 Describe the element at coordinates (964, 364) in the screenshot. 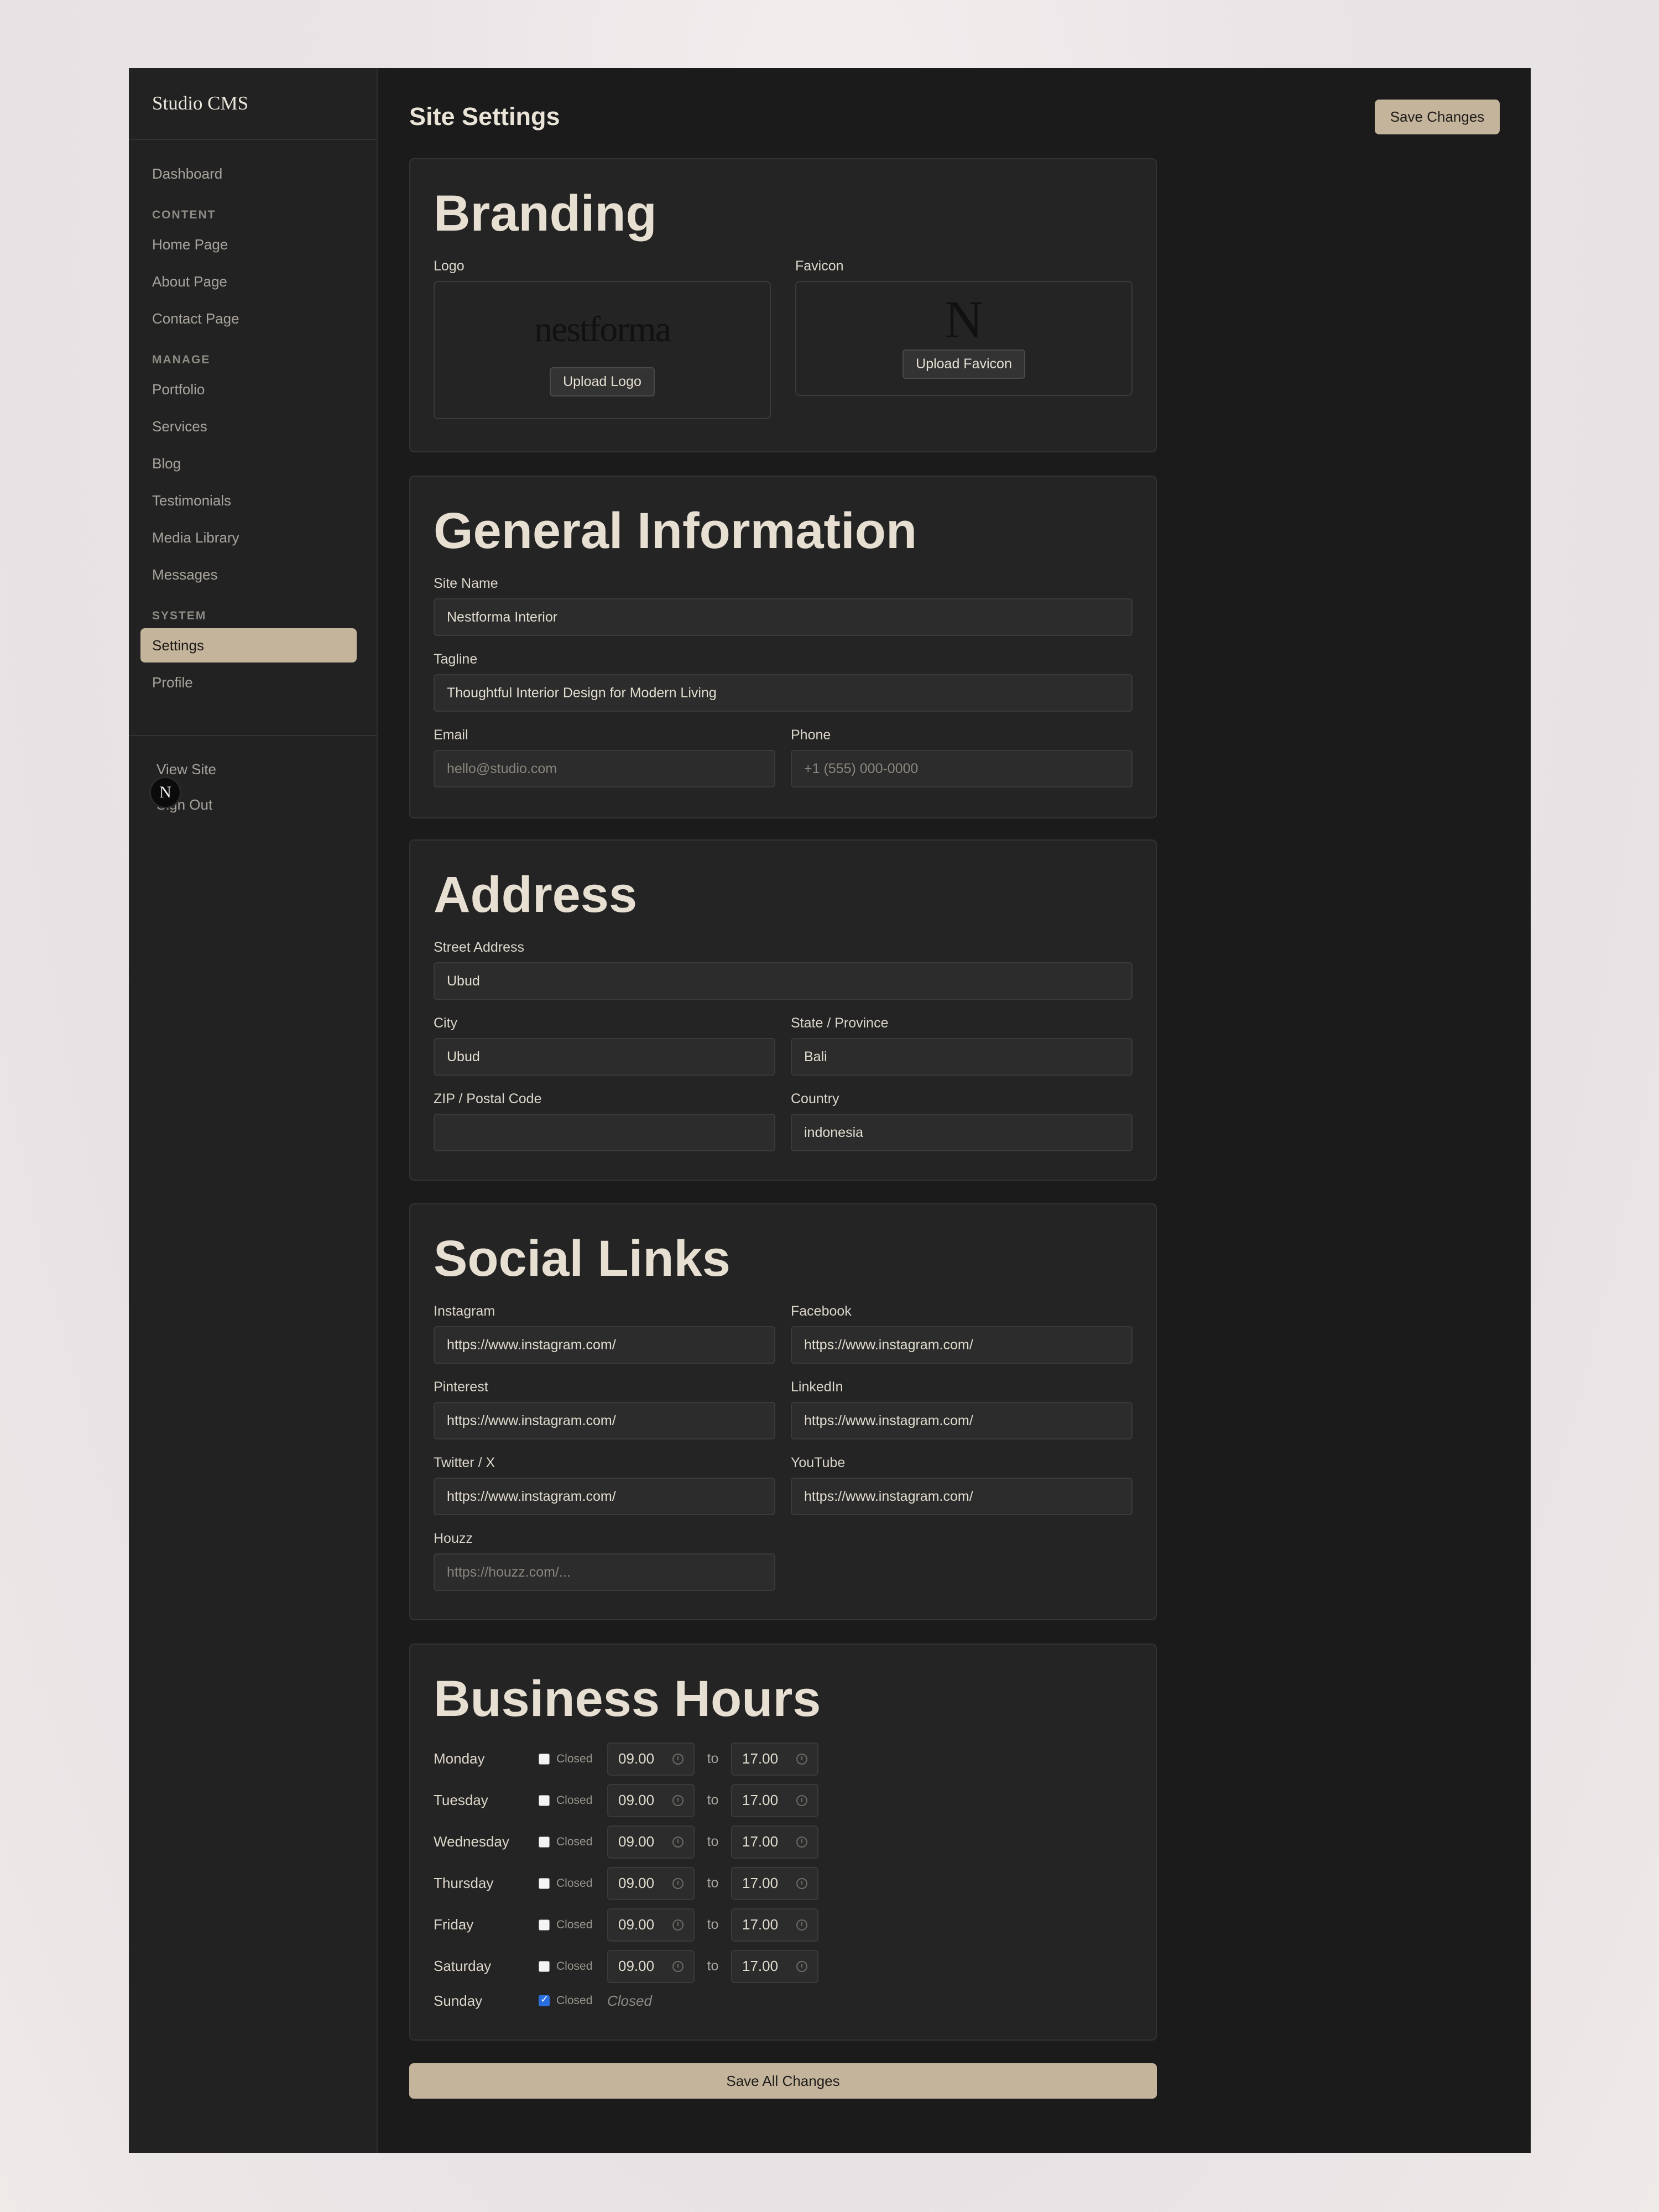

I see `upload-favicon-button: Upload Favicon` at that location.